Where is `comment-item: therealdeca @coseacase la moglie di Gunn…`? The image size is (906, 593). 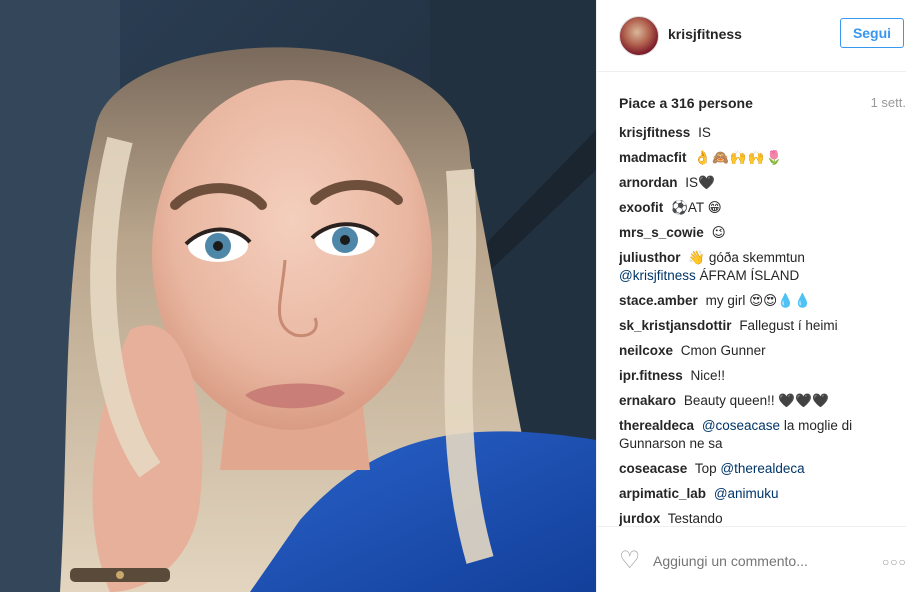
comment-item: therealdeca @coseacase la moglie di Gunn… is located at coordinates (761, 435).